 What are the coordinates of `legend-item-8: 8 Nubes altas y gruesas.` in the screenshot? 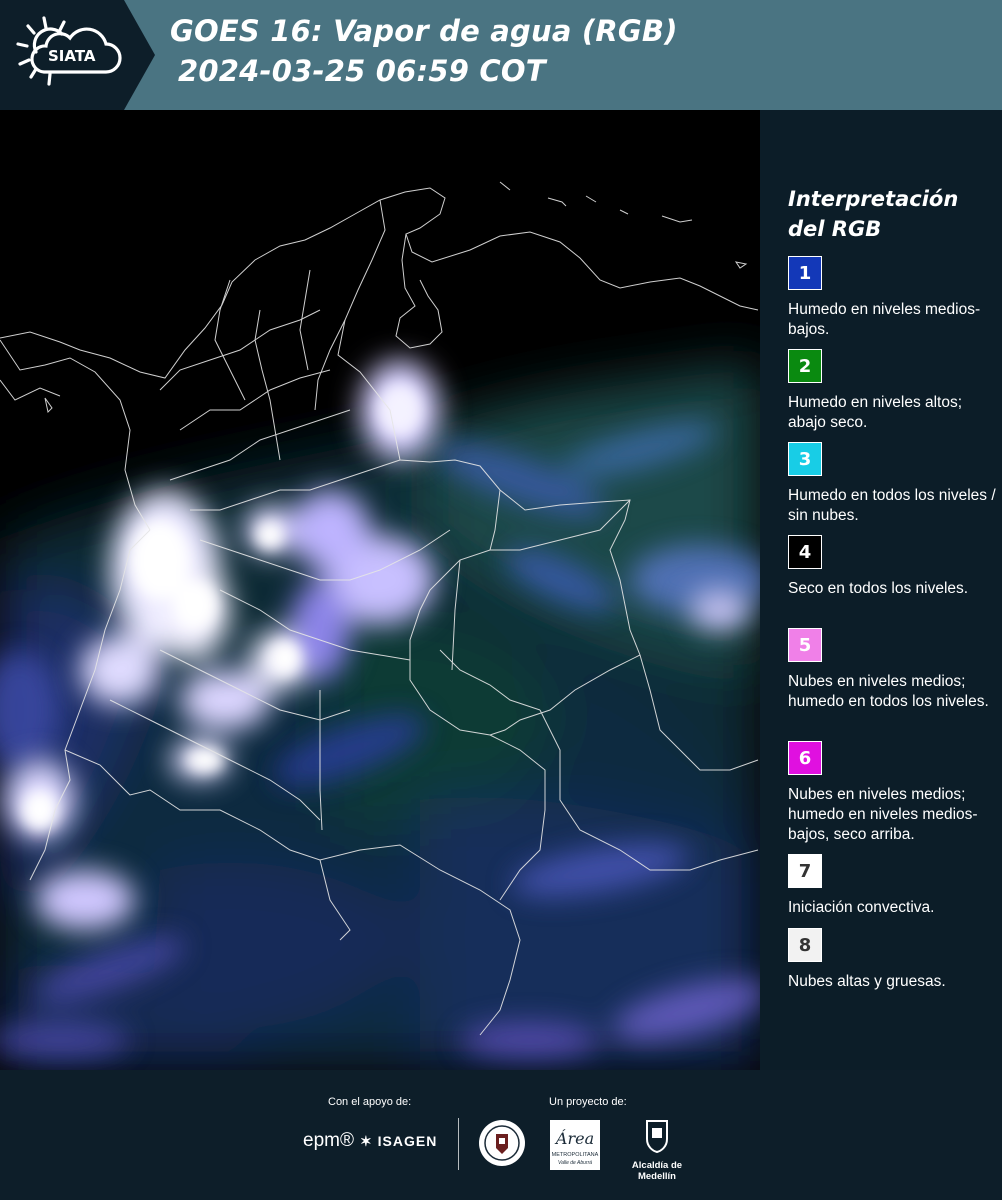 It's located at (893, 960).